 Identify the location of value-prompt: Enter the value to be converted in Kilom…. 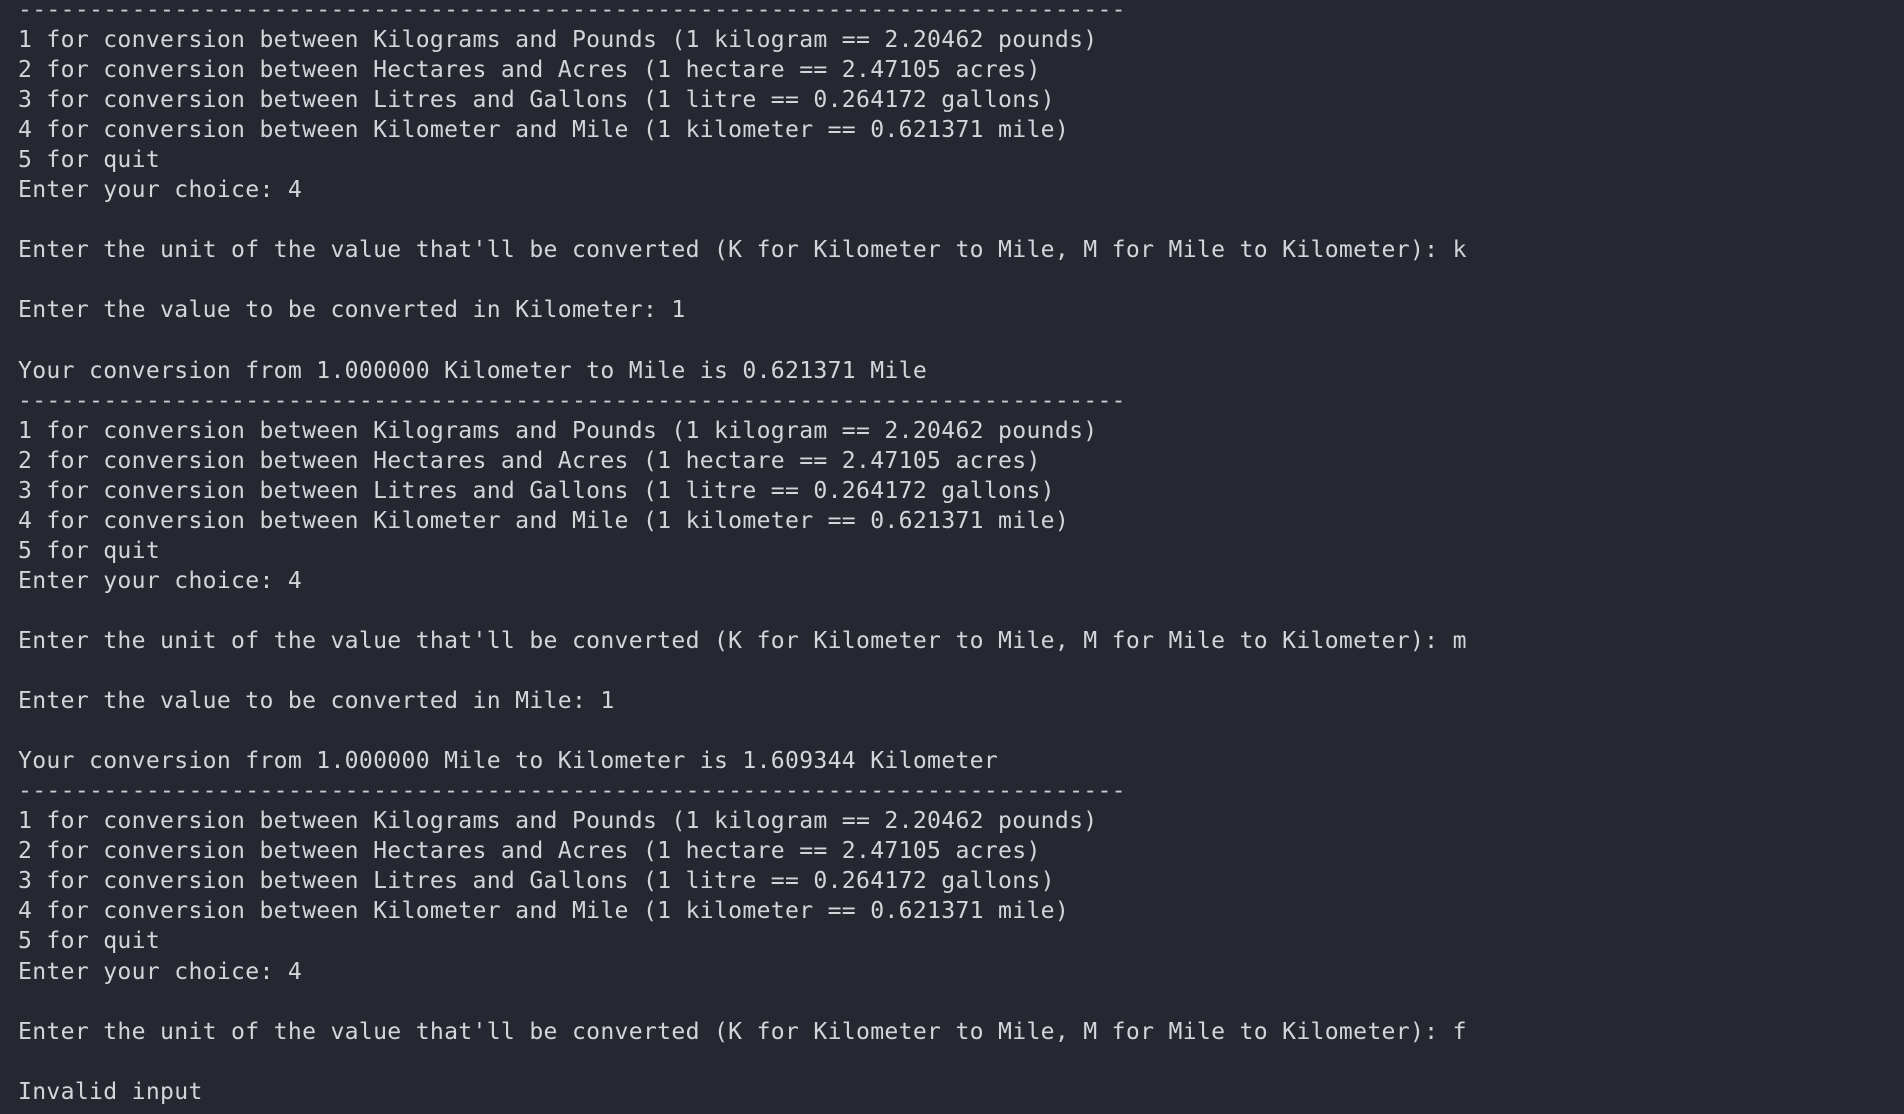
(352, 310).